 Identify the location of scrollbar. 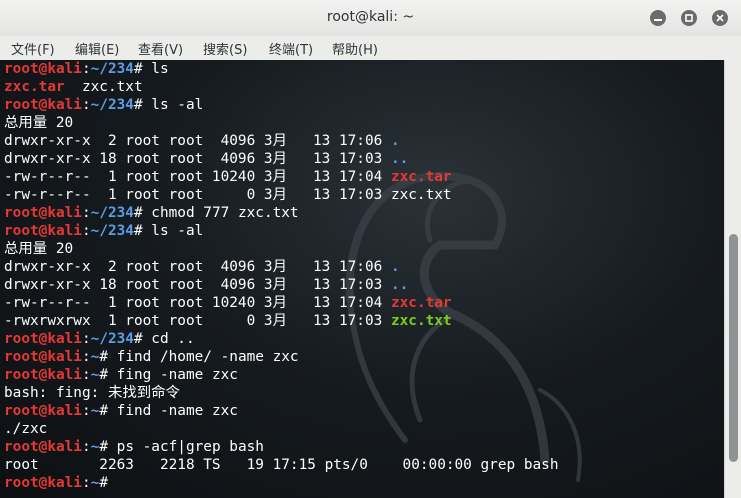
(732, 279).